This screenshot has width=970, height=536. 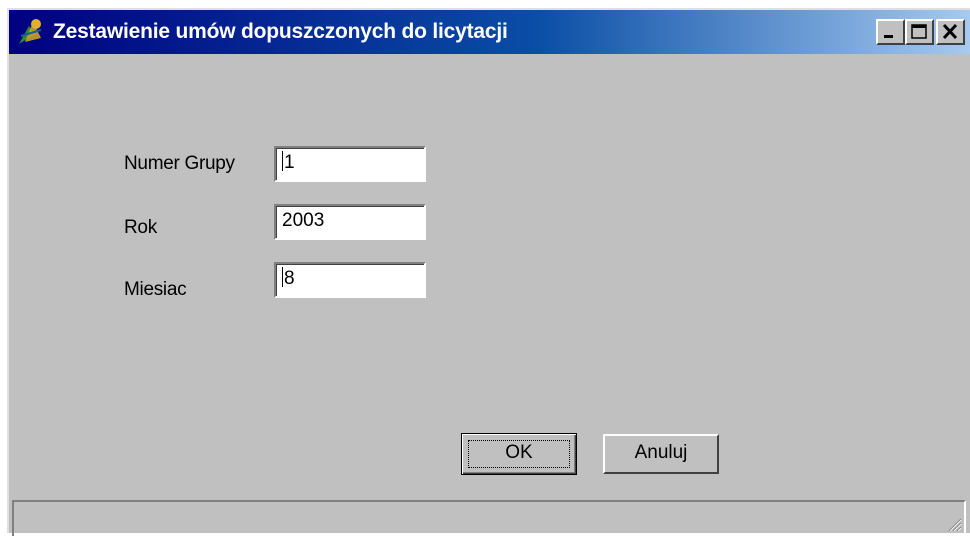 What do you see at coordinates (350, 164) in the screenshot?
I see `group-number-field: 1` at bounding box center [350, 164].